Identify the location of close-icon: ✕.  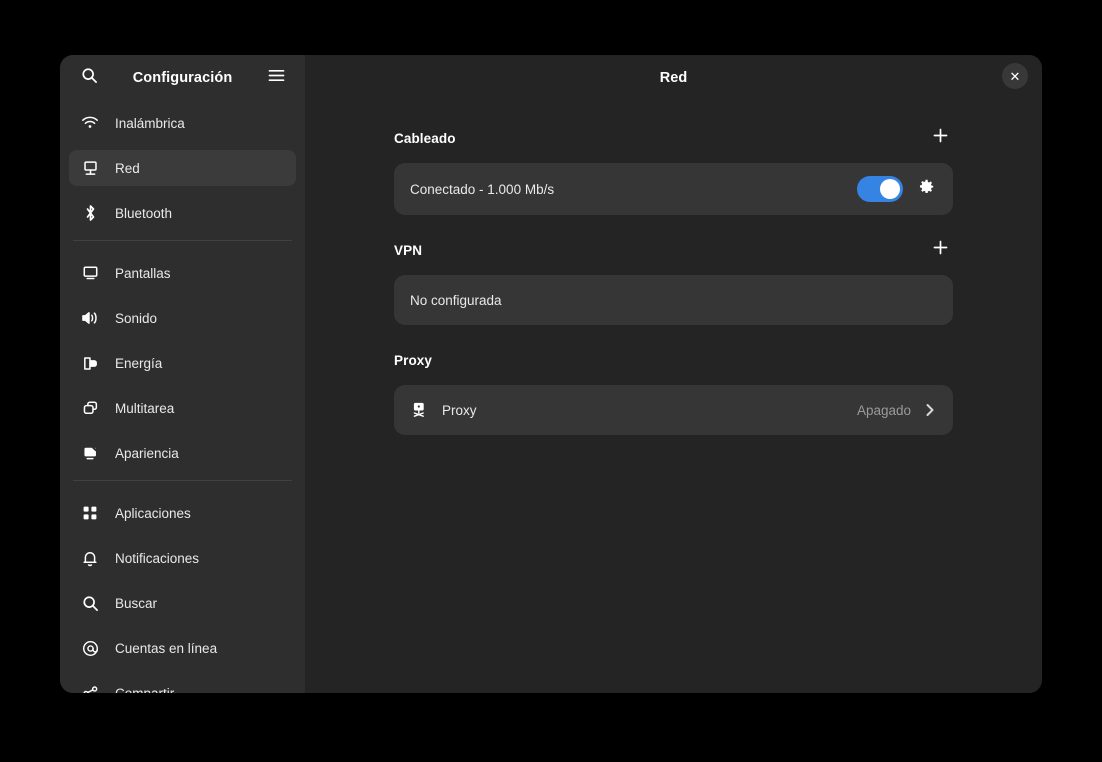
(1015, 76).